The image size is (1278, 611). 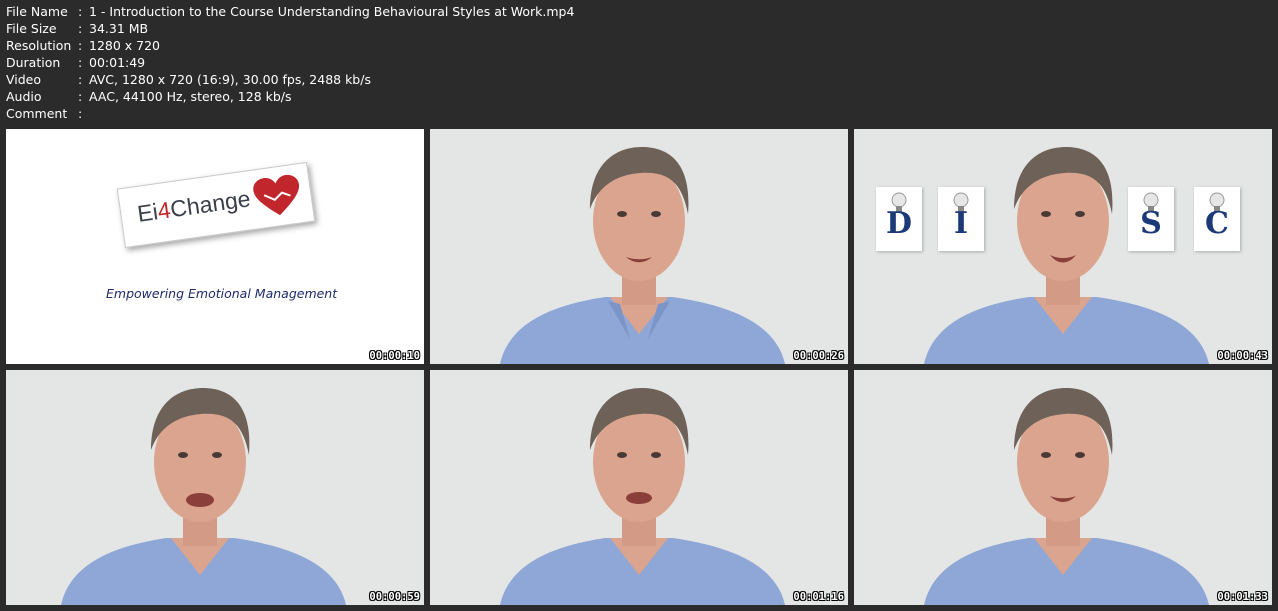 What do you see at coordinates (117, 62) in the screenshot?
I see `meta-value: 00:01:49` at bounding box center [117, 62].